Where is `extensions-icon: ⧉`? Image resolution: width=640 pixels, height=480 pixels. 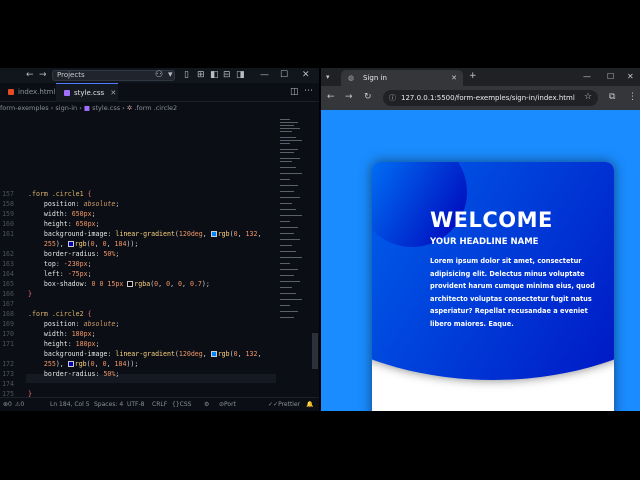
extensions-icon: ⧉ is located at coordinates (612, 97).